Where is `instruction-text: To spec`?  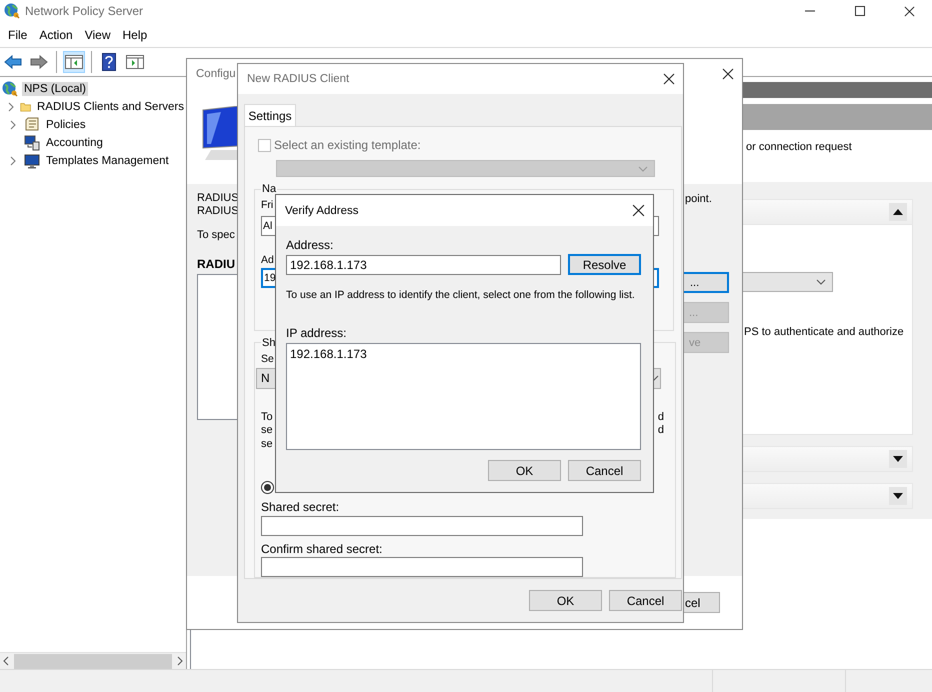
instruction-text: To spec is located at coordinates (216, 235).